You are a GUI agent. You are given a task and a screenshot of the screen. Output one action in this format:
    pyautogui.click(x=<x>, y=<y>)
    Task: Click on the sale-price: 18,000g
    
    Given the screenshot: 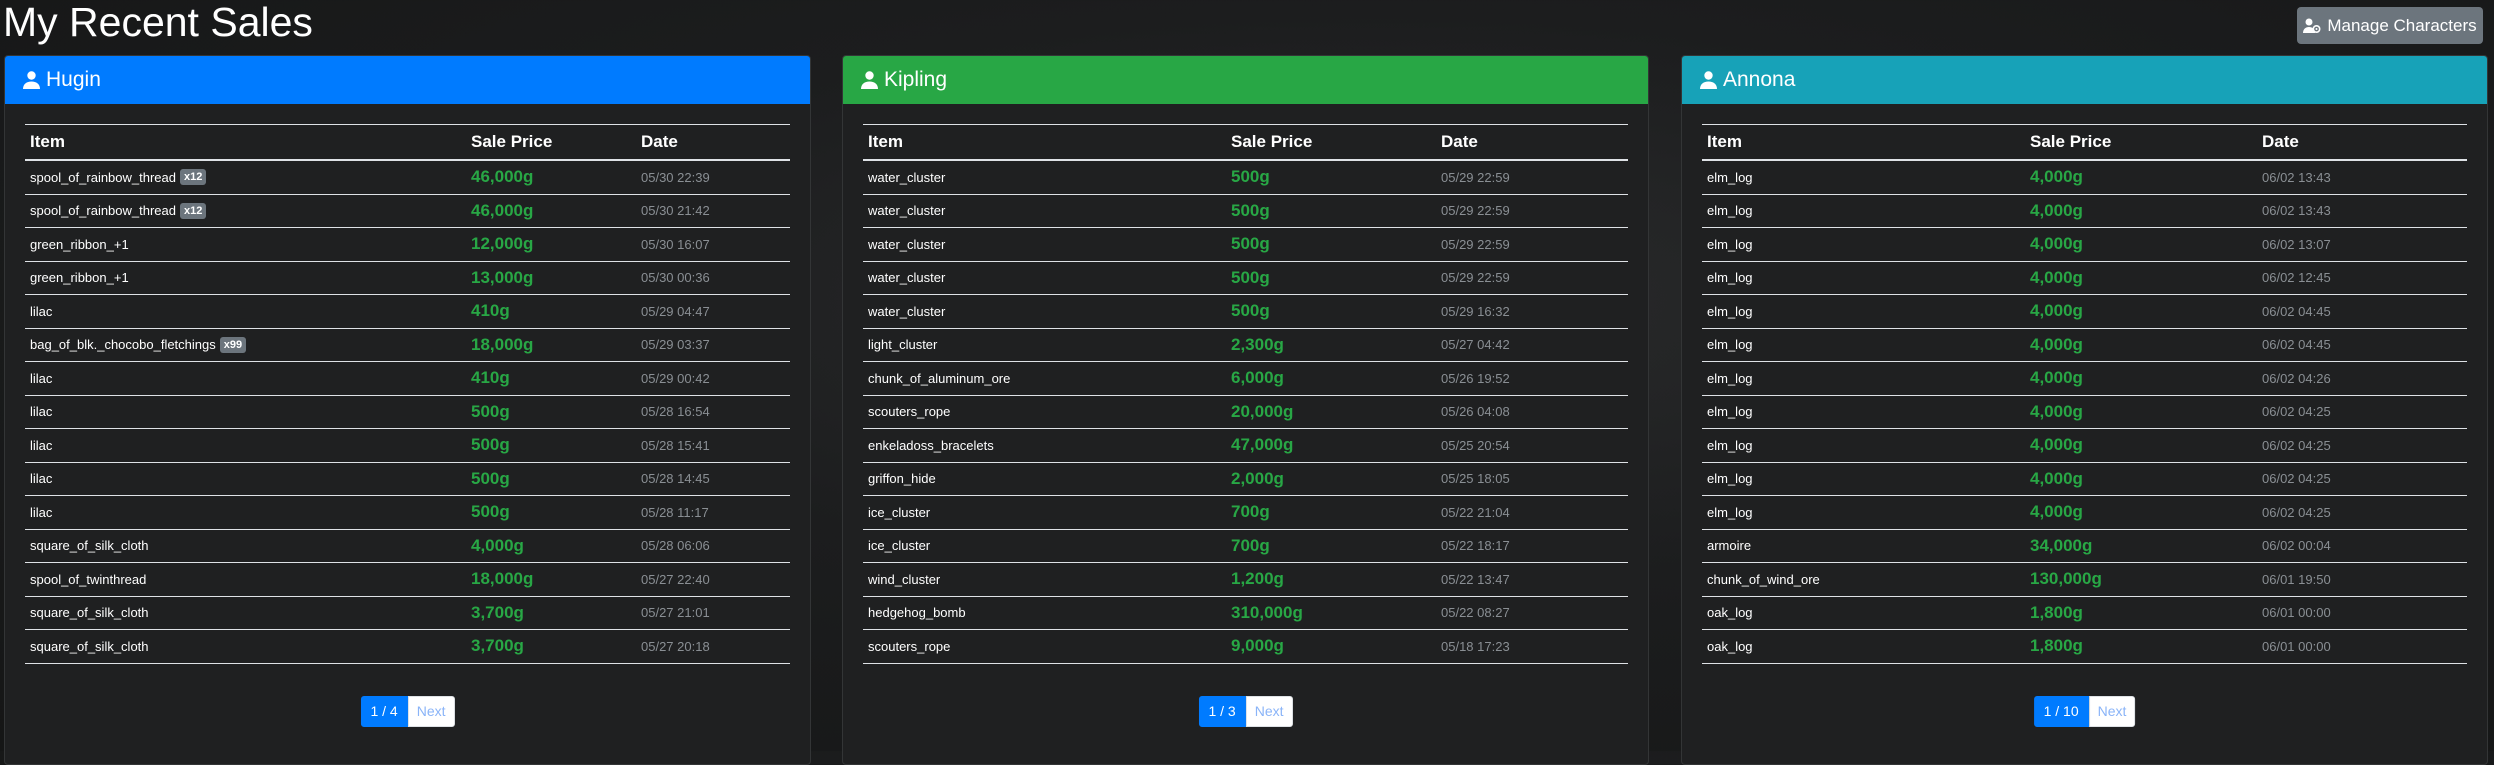 What is the action you would take?
    pyautogui.click(x=502, y=579)
    